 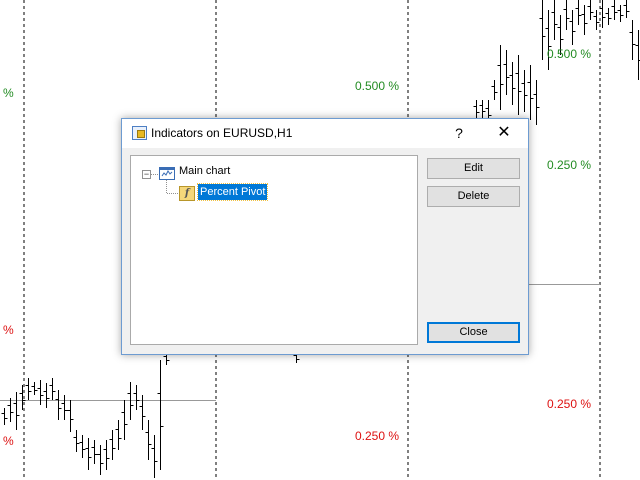 I want to click on dialog-title: Indicators on EURUSD,H1, so click(x=222, y=133).